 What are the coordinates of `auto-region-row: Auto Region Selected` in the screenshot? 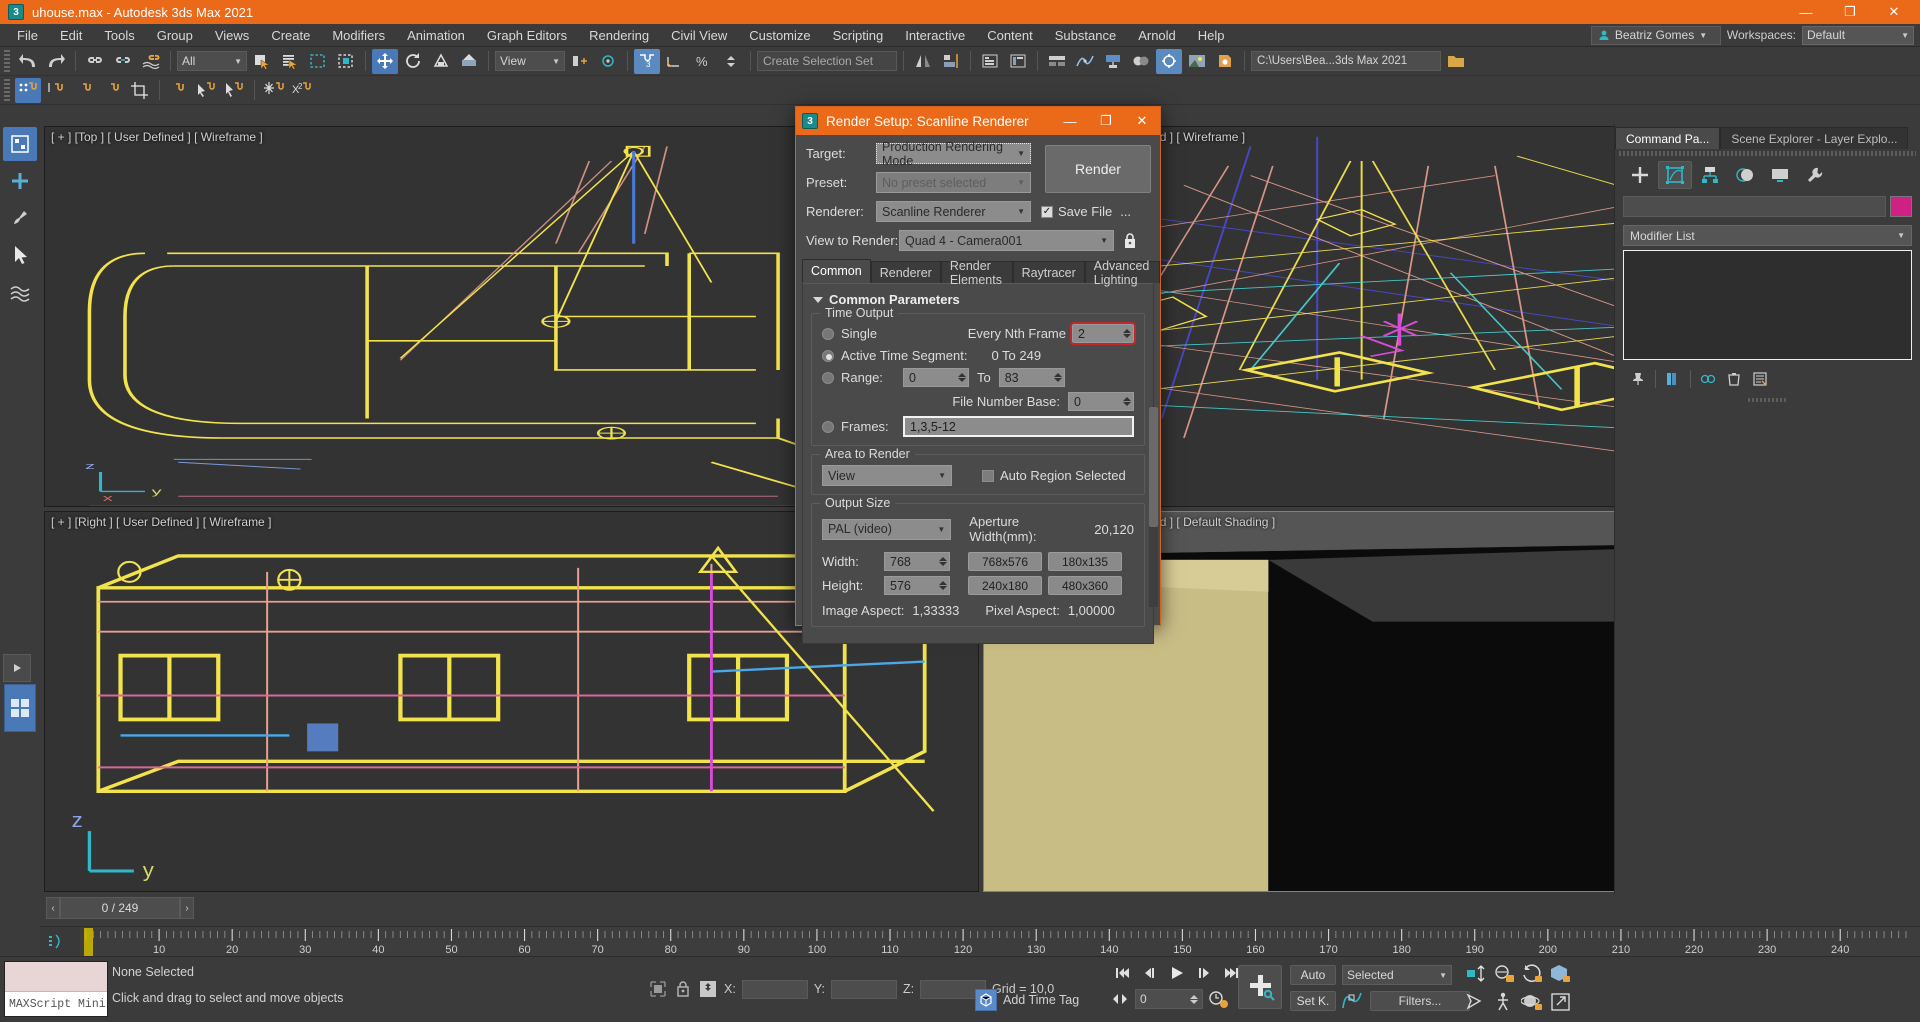 It's located at (1054, 475).